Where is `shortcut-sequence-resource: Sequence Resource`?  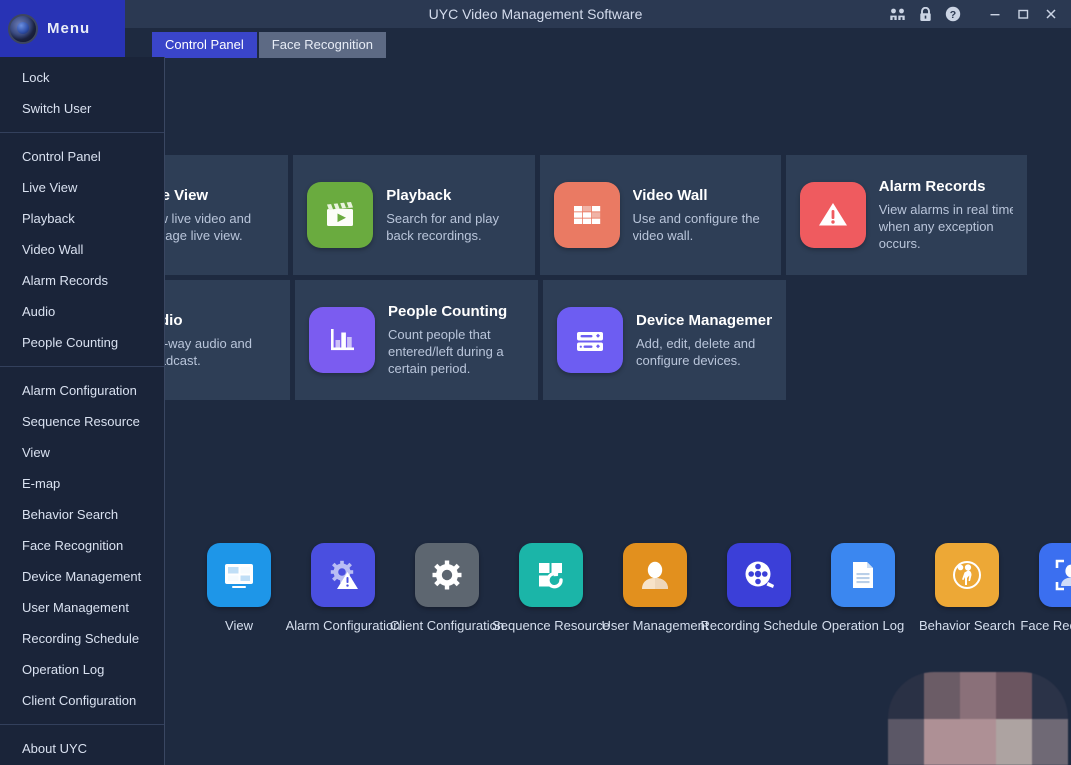 shortcut-sequence-resource: Sequence Resource is located at coordinates (551, 588).